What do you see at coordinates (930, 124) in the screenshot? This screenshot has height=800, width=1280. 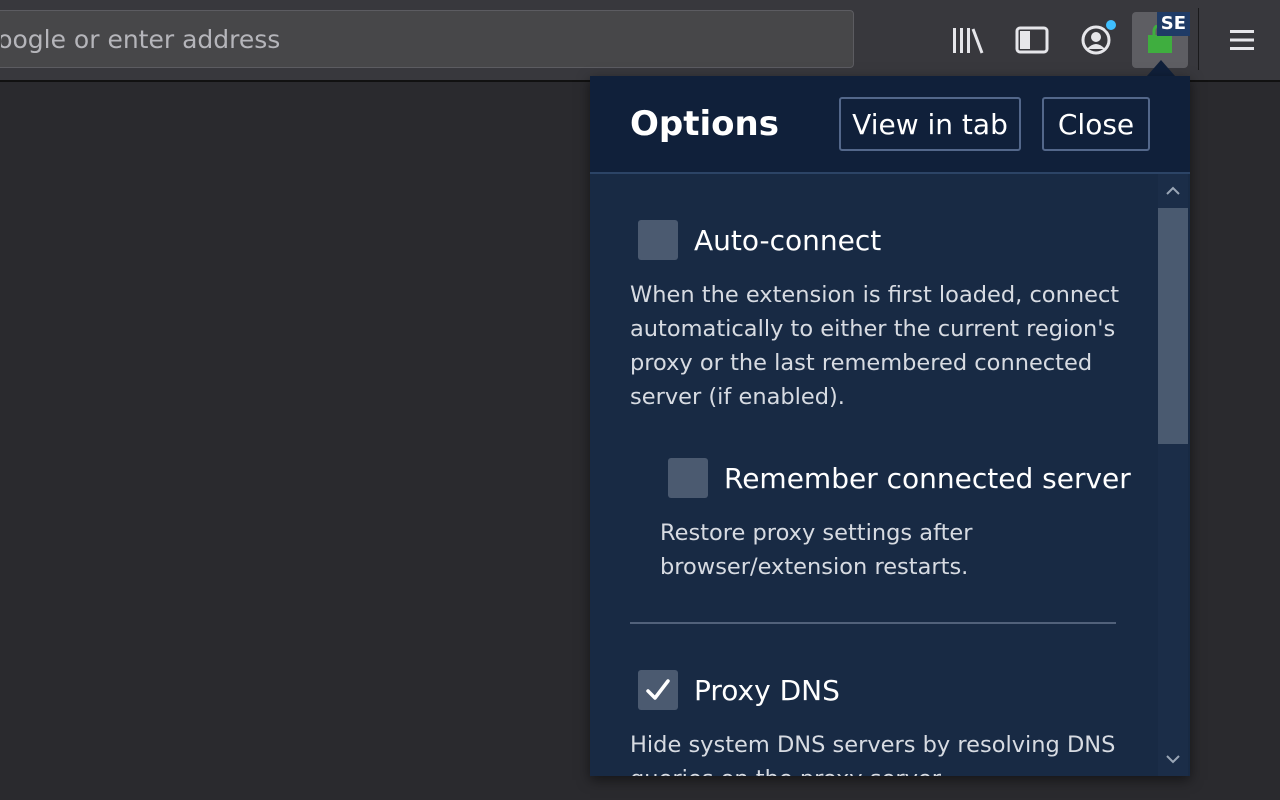 I see `view-in-tab-button: View in tab` at bounding box center [930, 124].